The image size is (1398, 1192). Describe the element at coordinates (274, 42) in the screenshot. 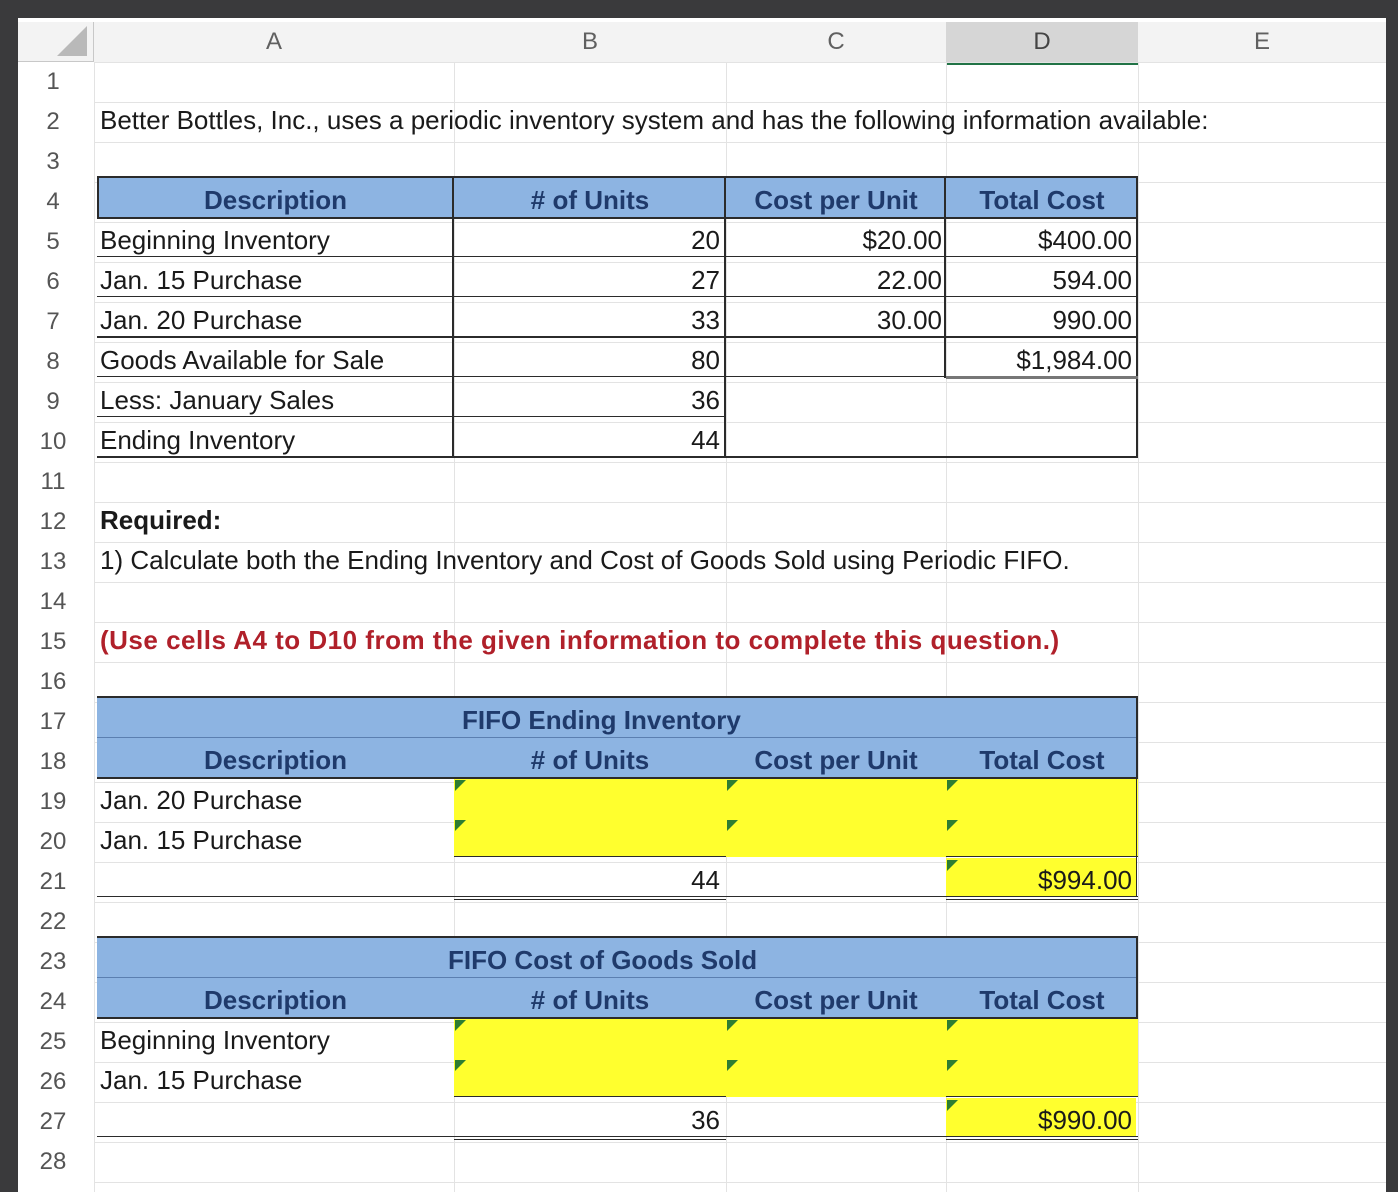

I see `column-header-a: A` at that location.